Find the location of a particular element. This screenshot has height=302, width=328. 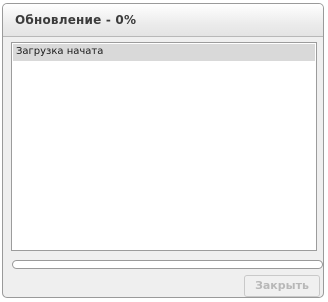

log-line-text: Загрузка начата is located at coordinates (60, 51).